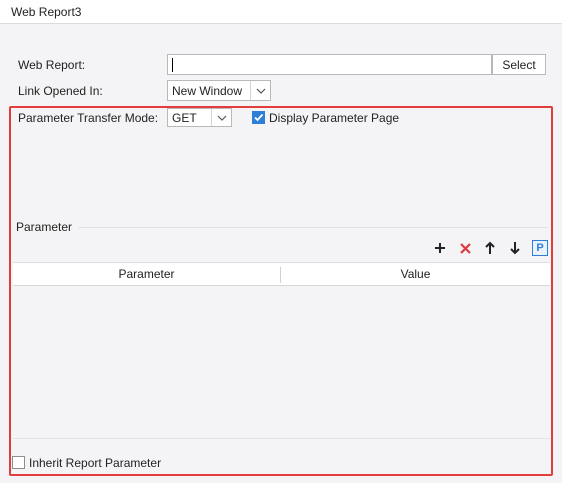 The image size is (562, 483). I want to click on column-header-parameter: Parameter, so click(146, 274).